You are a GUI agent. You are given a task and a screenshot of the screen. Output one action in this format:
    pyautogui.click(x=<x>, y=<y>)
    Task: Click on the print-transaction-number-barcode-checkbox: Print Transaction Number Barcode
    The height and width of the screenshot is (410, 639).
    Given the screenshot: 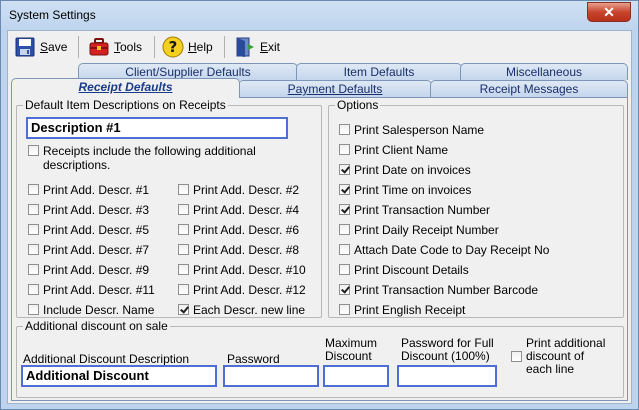 What is the action you would take?
    pyautogui.click(x=438, y=290)
    